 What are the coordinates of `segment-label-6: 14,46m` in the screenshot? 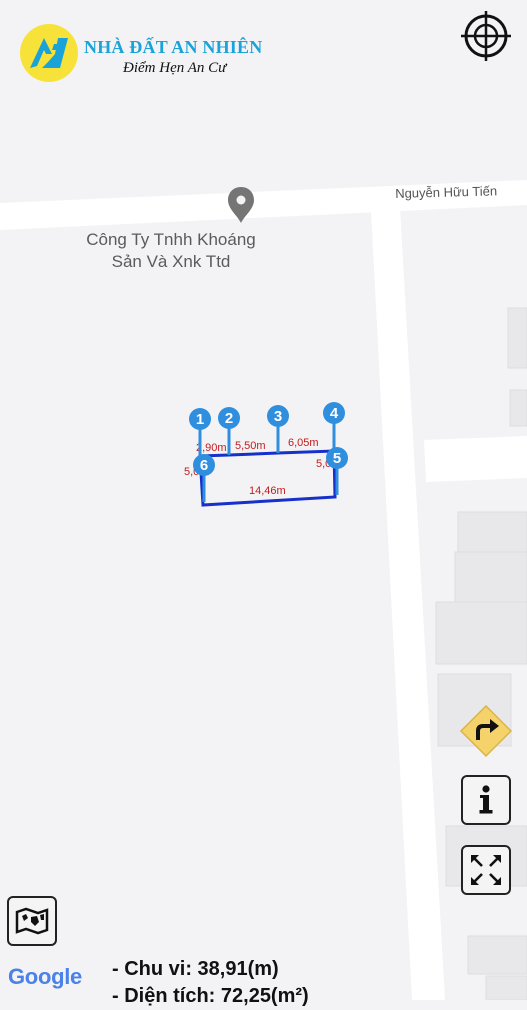 It's located at (267, 491).